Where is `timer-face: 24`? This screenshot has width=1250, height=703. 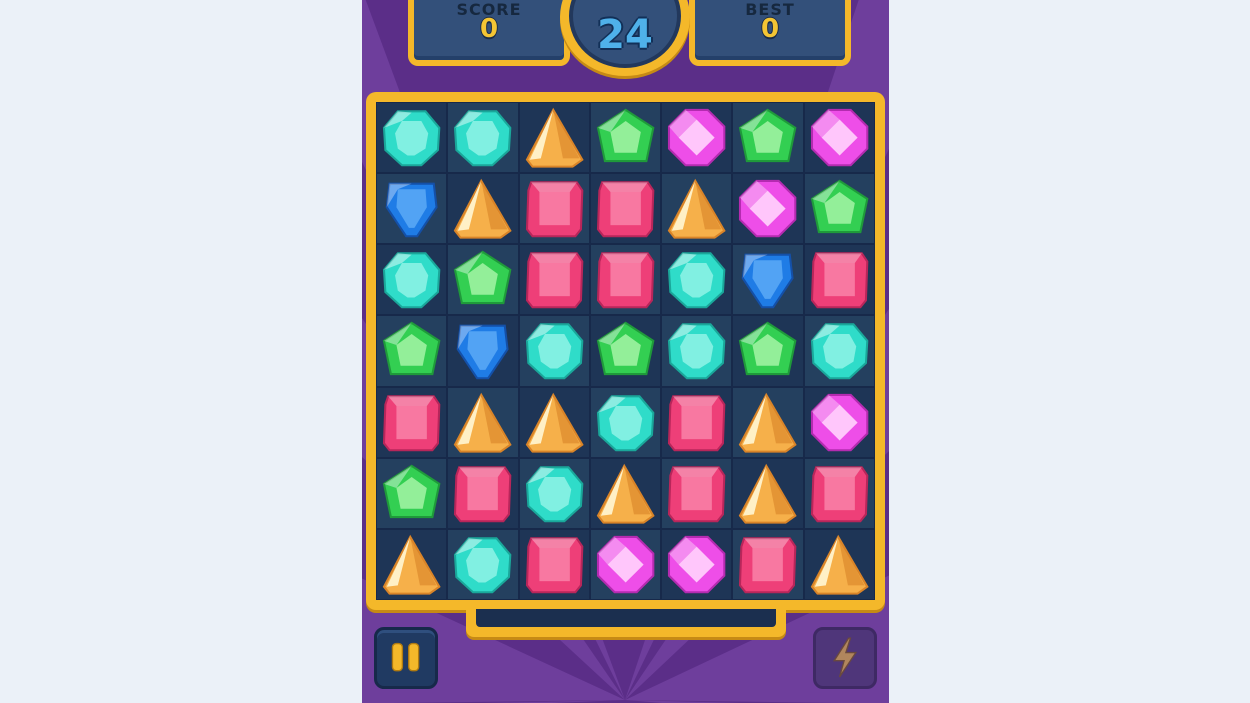
timer-face: 24 is located at coordinates (625, 34).